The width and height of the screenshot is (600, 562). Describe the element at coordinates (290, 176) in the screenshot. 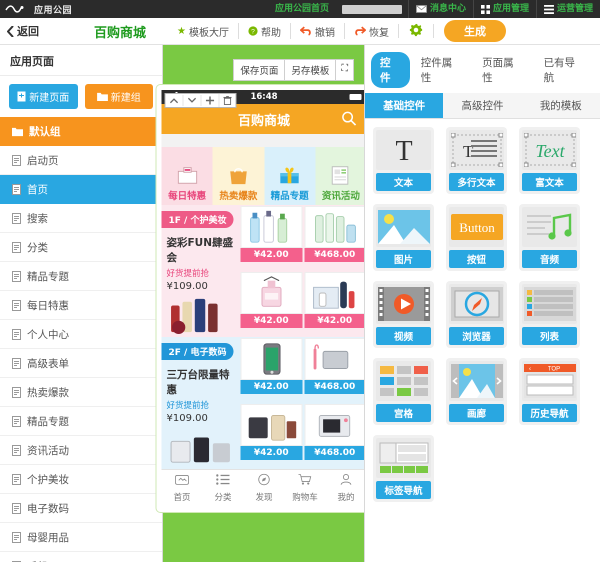

I see `category-tile-2: 精品专题` at that location.